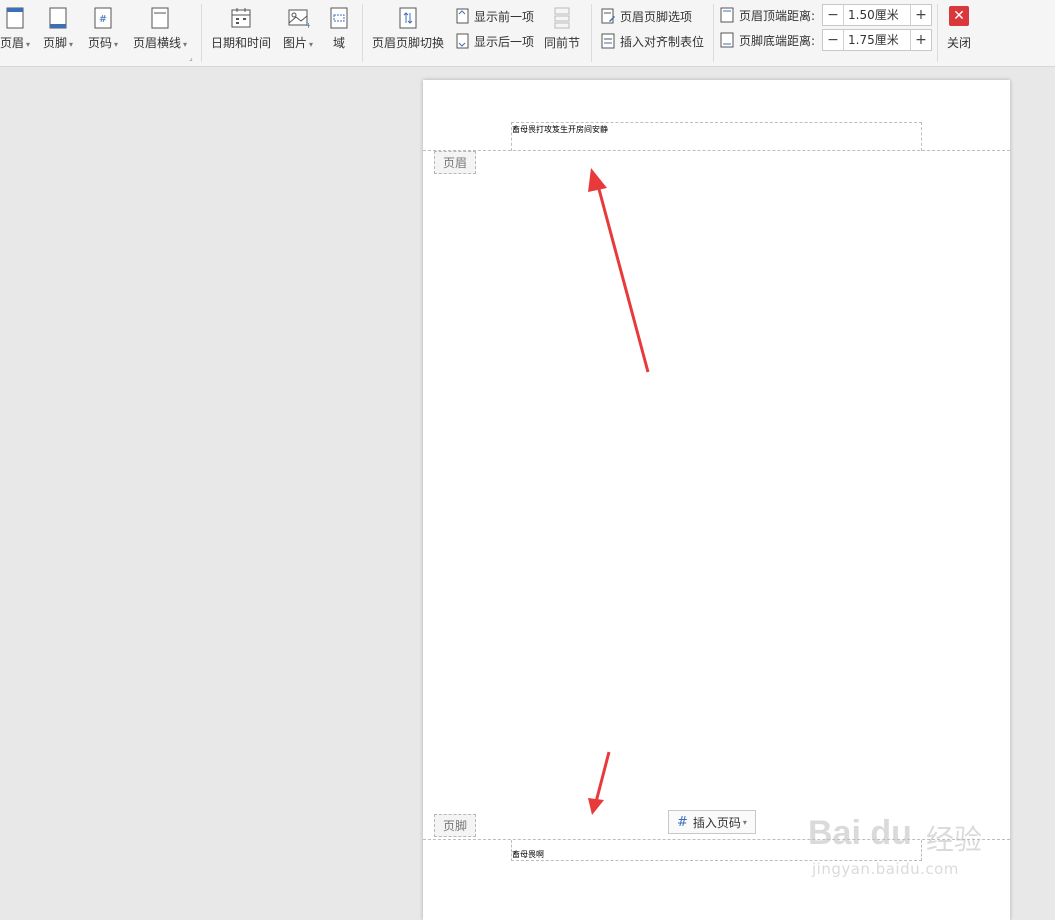 The width and height of the screenshot is (1055, 920). I want to click on arrow-to-header, so click(619, 270).